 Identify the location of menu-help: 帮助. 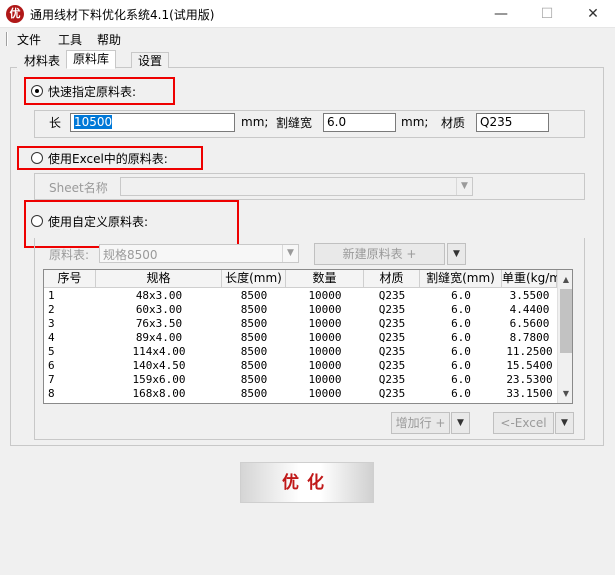
(109, 39).